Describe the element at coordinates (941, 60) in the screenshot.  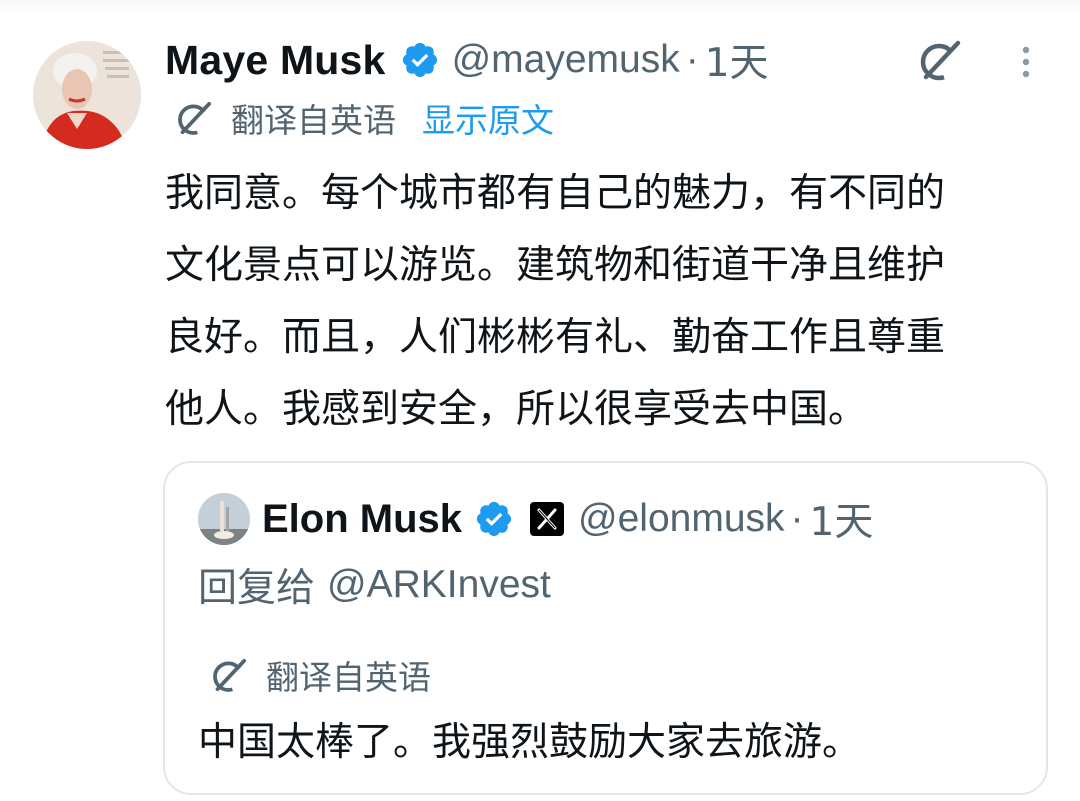
I see `grok-icon` at that location.